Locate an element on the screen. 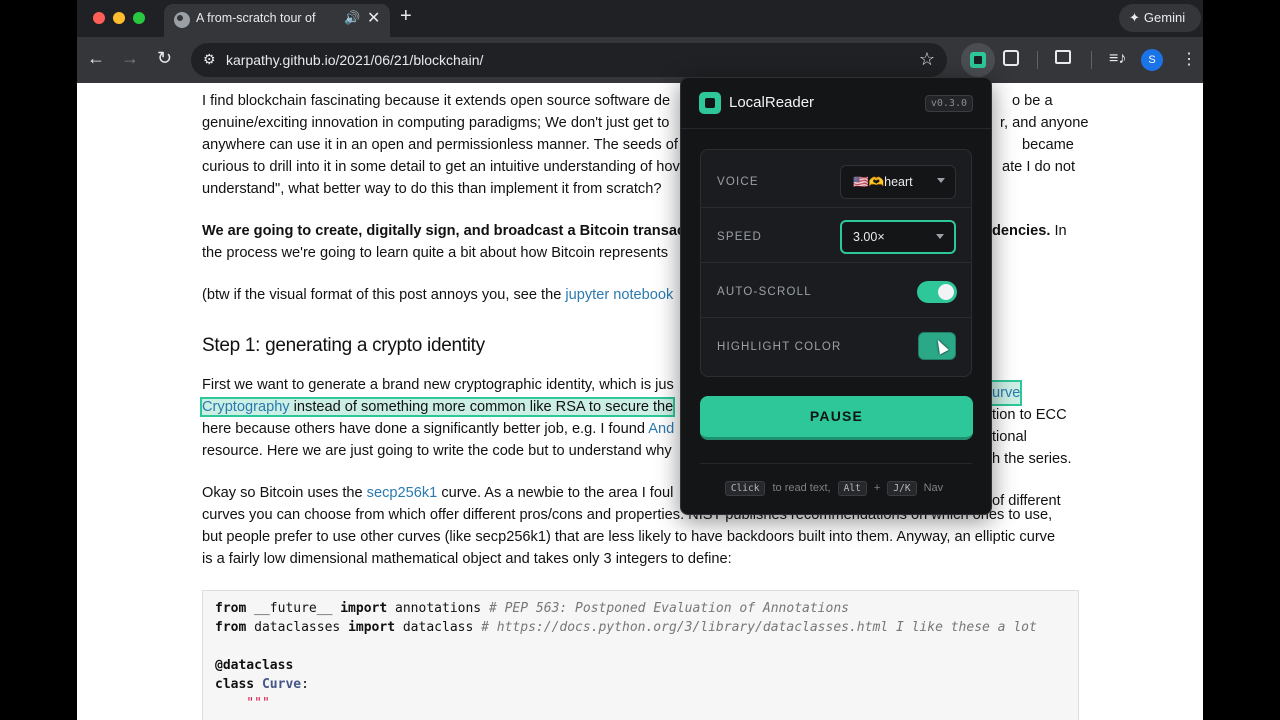 The image size is (1280, 720). voice-row: VOICE 🇺🇸🫶heart is located at coordinates (836, 180).